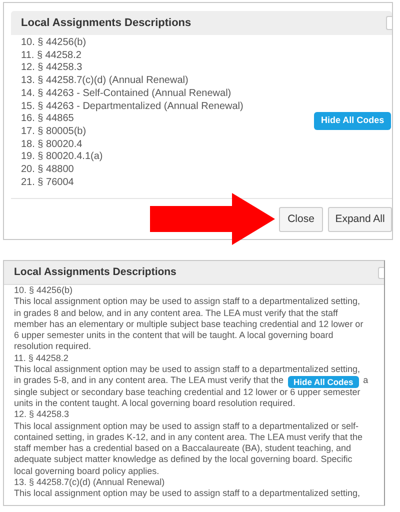 The image size is (400, 512). I want to click on code-item: 14. § 44263 - Self-Contained (Annual Renewal), so click(126, 94).